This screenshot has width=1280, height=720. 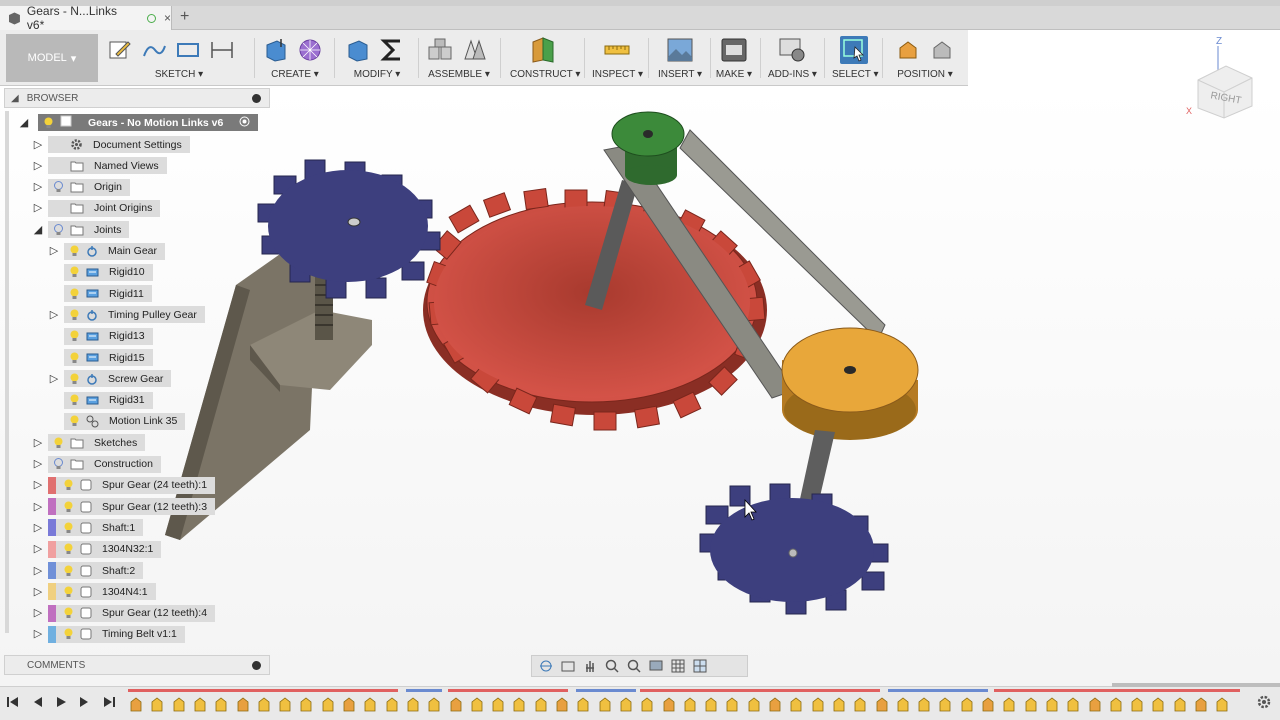 I want to click on create-group: CREATE ▾, so click(x=295, y=58).